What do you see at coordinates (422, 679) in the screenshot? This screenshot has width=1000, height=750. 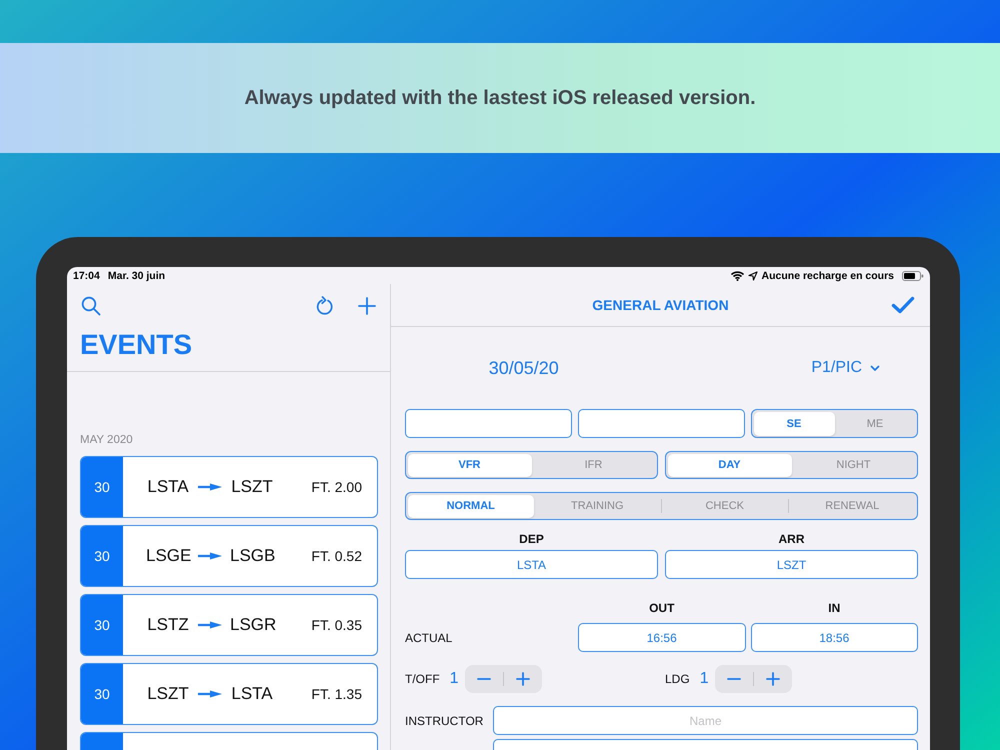 I see `counter-label: T/OFF` at bounding box center [422, 679].